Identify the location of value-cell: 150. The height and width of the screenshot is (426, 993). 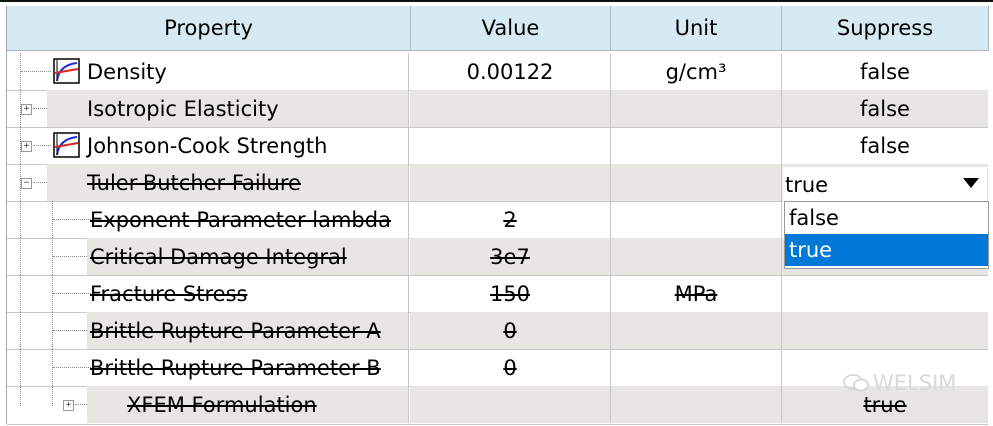
(510, 293).